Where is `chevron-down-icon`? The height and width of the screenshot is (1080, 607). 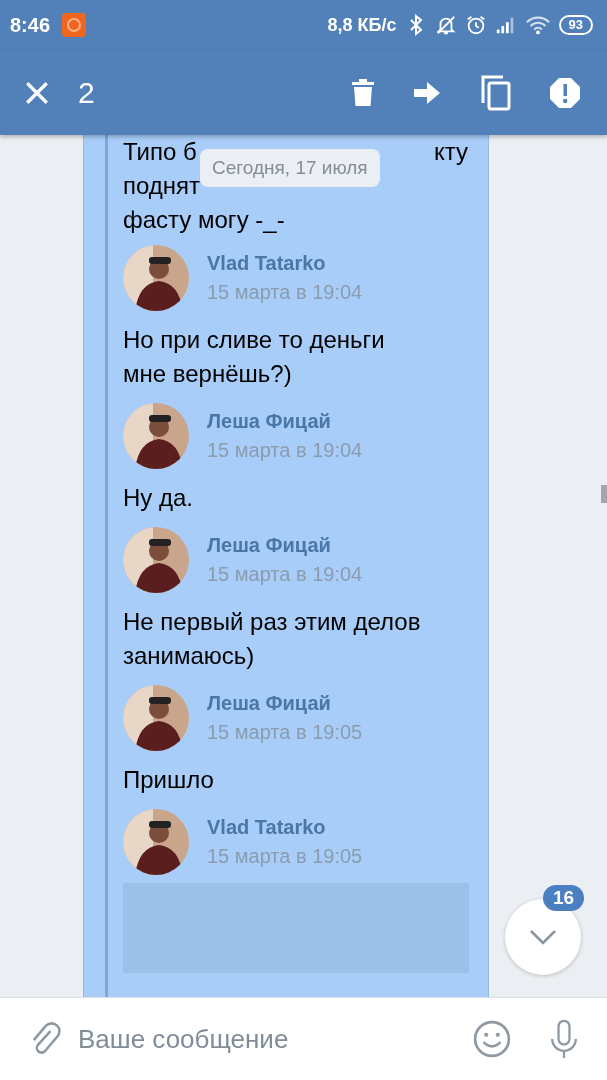
chevron-down-icon is located at coordinates (543, 937).